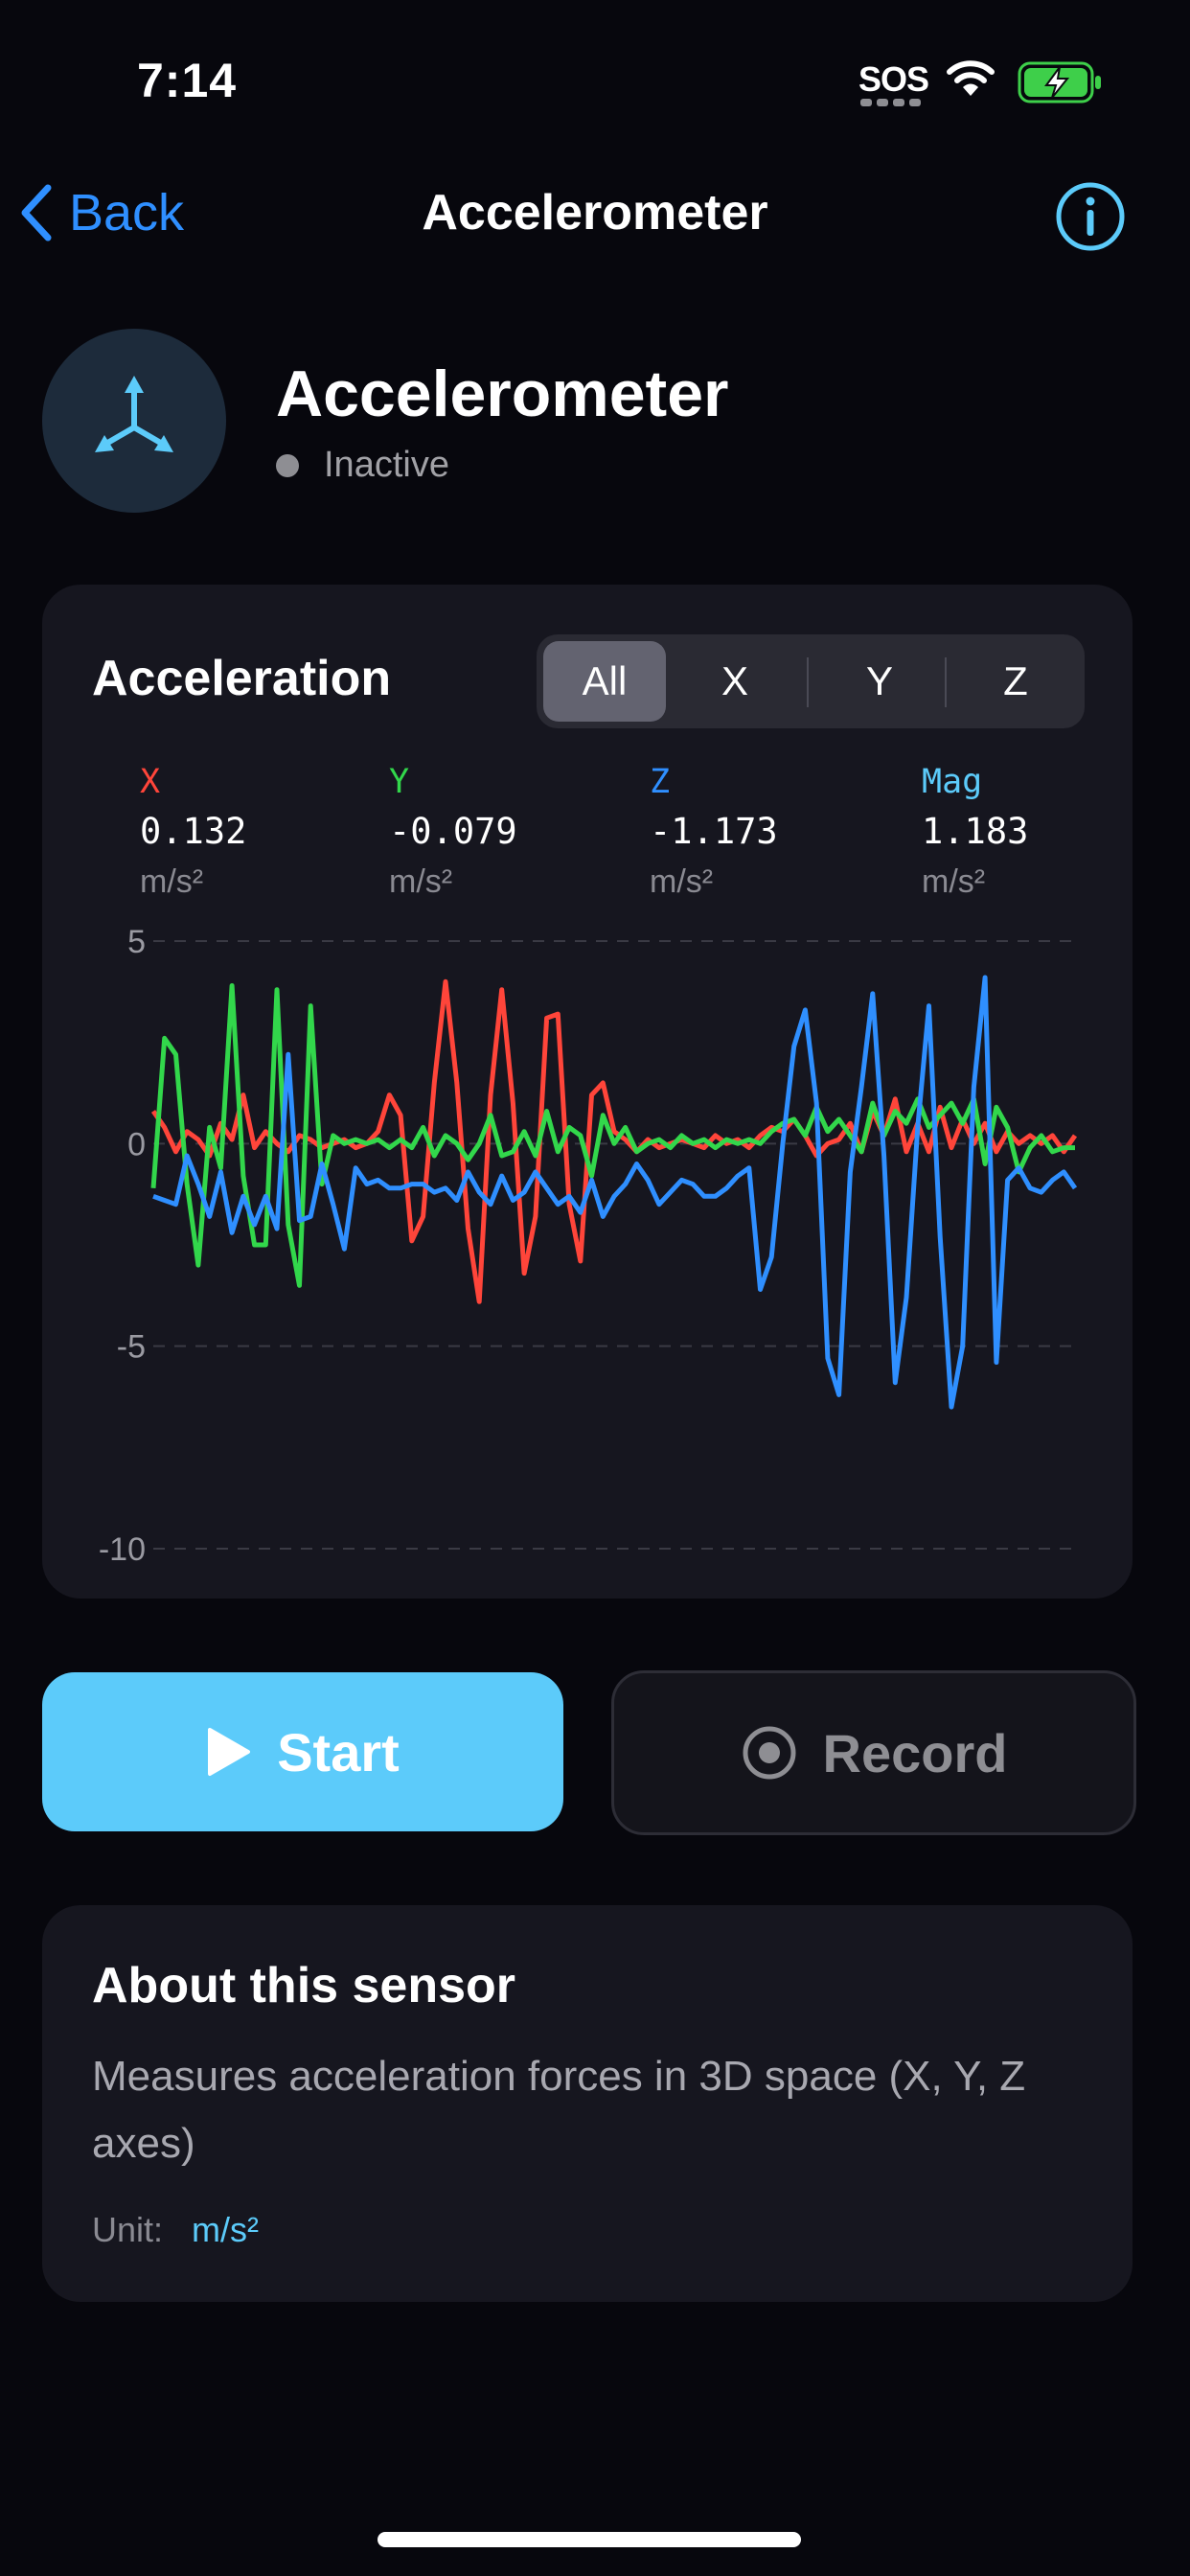 Image resolution: width=1190 pixels, height=2576 pixels. I want to click on readout-y: Y -0.079 m/s², so click(453, 832).